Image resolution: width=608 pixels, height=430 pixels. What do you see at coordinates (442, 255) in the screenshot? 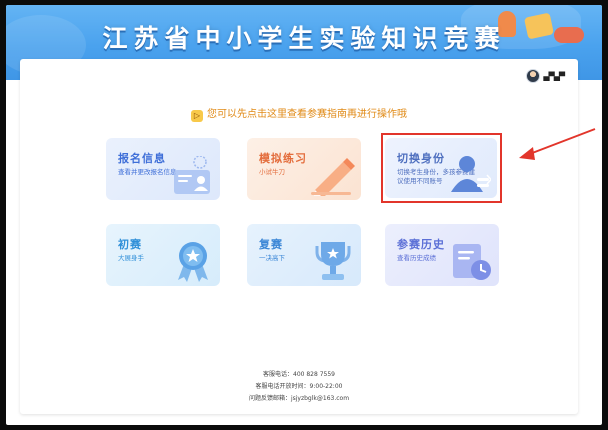
I see `card-contest-history: 参赛历史 查看历史成绩` at bounding box center [442, 255].